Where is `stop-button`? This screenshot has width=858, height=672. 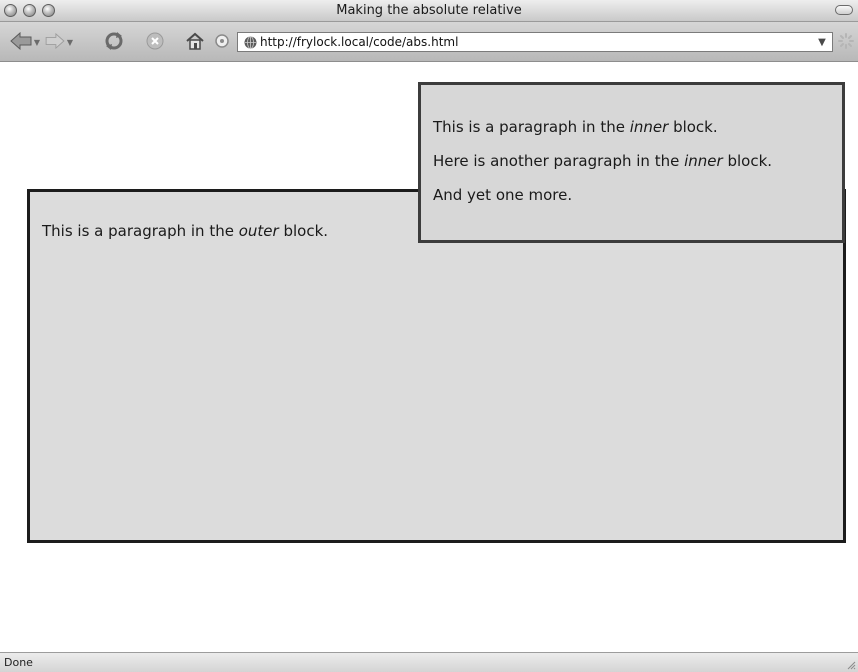 stop-button is located at coordinates (155, 41).